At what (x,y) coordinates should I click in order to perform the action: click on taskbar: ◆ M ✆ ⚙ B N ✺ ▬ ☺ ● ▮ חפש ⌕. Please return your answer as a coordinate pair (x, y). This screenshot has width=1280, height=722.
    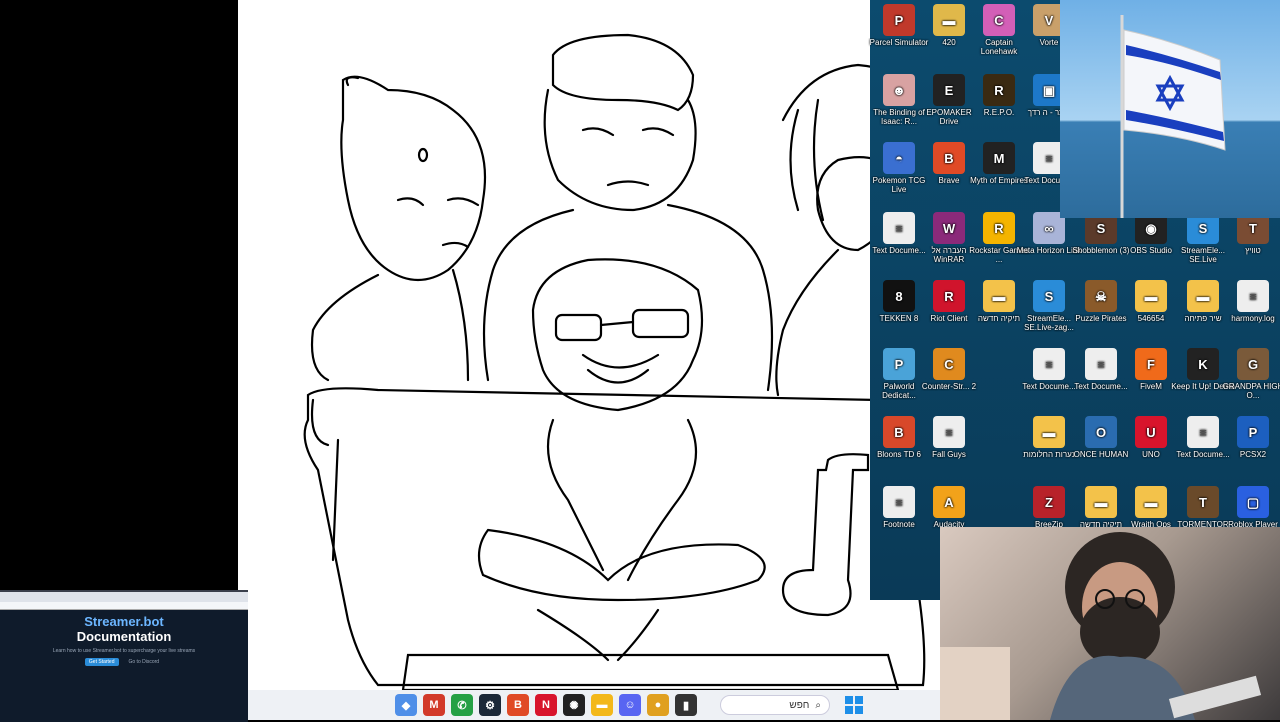
    Looking at the image, I should click on (594, 705).